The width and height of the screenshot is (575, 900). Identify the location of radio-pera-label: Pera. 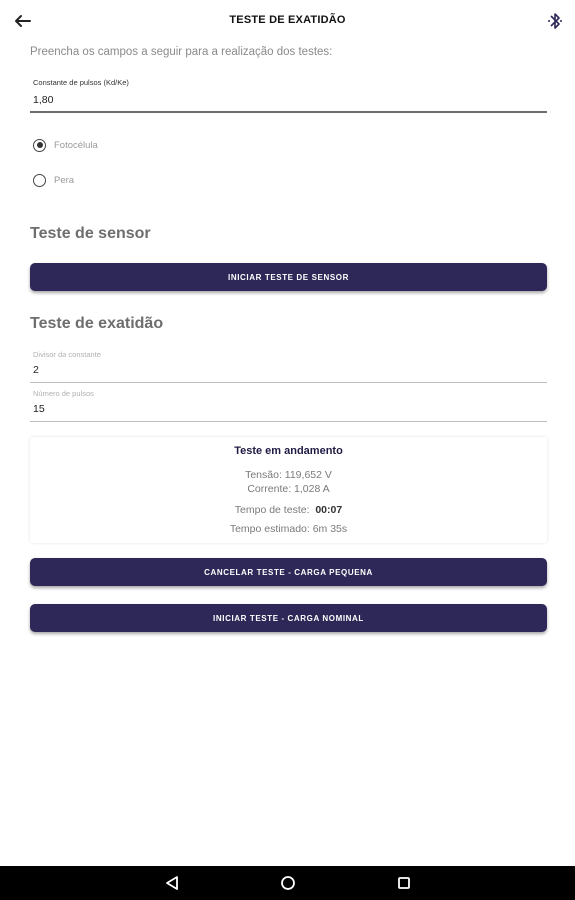
(64, 180).